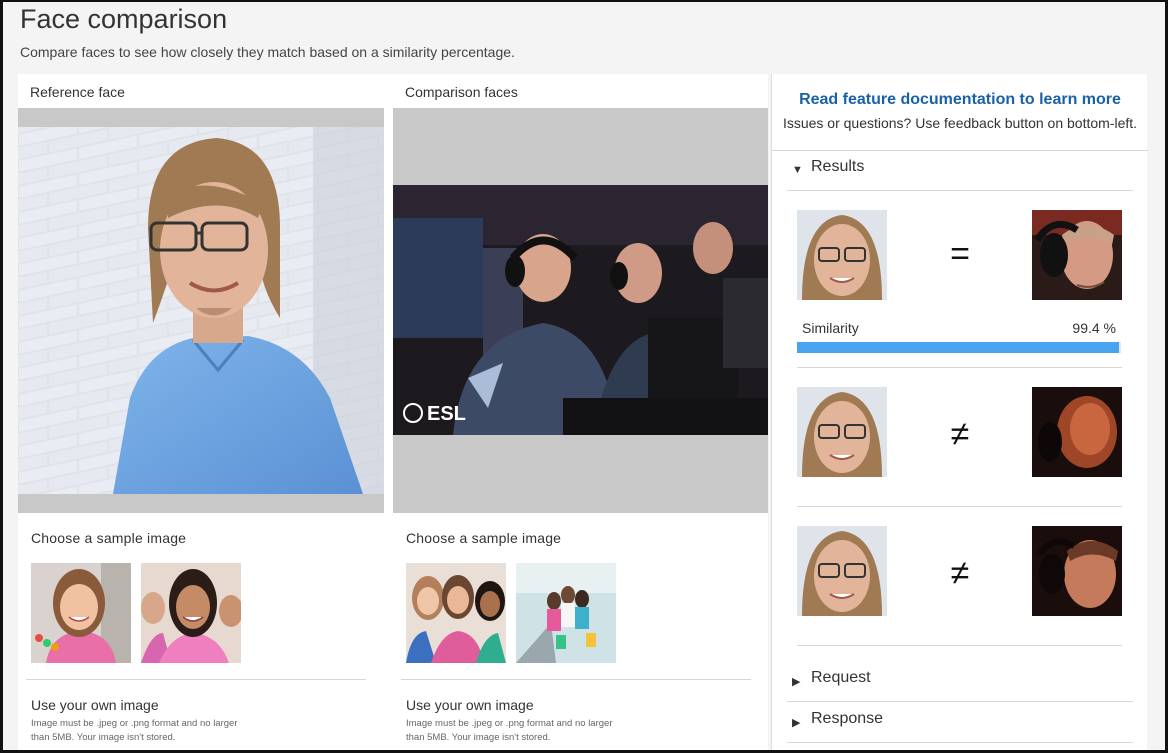  Describe the element at coordinates (95, 705) in the screenshot. I see `reference-own-image-title: Use your own image` at that location.